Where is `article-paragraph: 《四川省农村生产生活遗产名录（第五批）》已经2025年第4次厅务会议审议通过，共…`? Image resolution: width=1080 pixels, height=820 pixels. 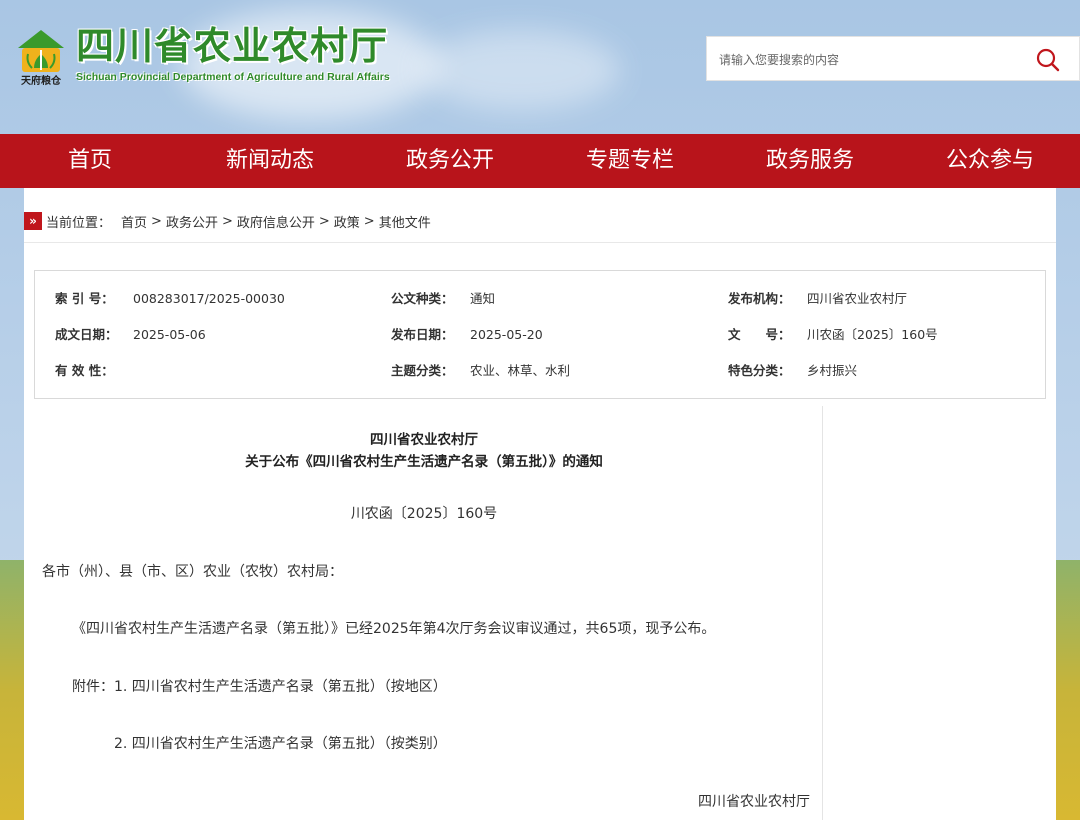
article-paragraph: 《四川省农村生产生活遗产名录（第五批）》已经2025年第4次厅务会议审议通过，共… is located at coordinates (394, 629).